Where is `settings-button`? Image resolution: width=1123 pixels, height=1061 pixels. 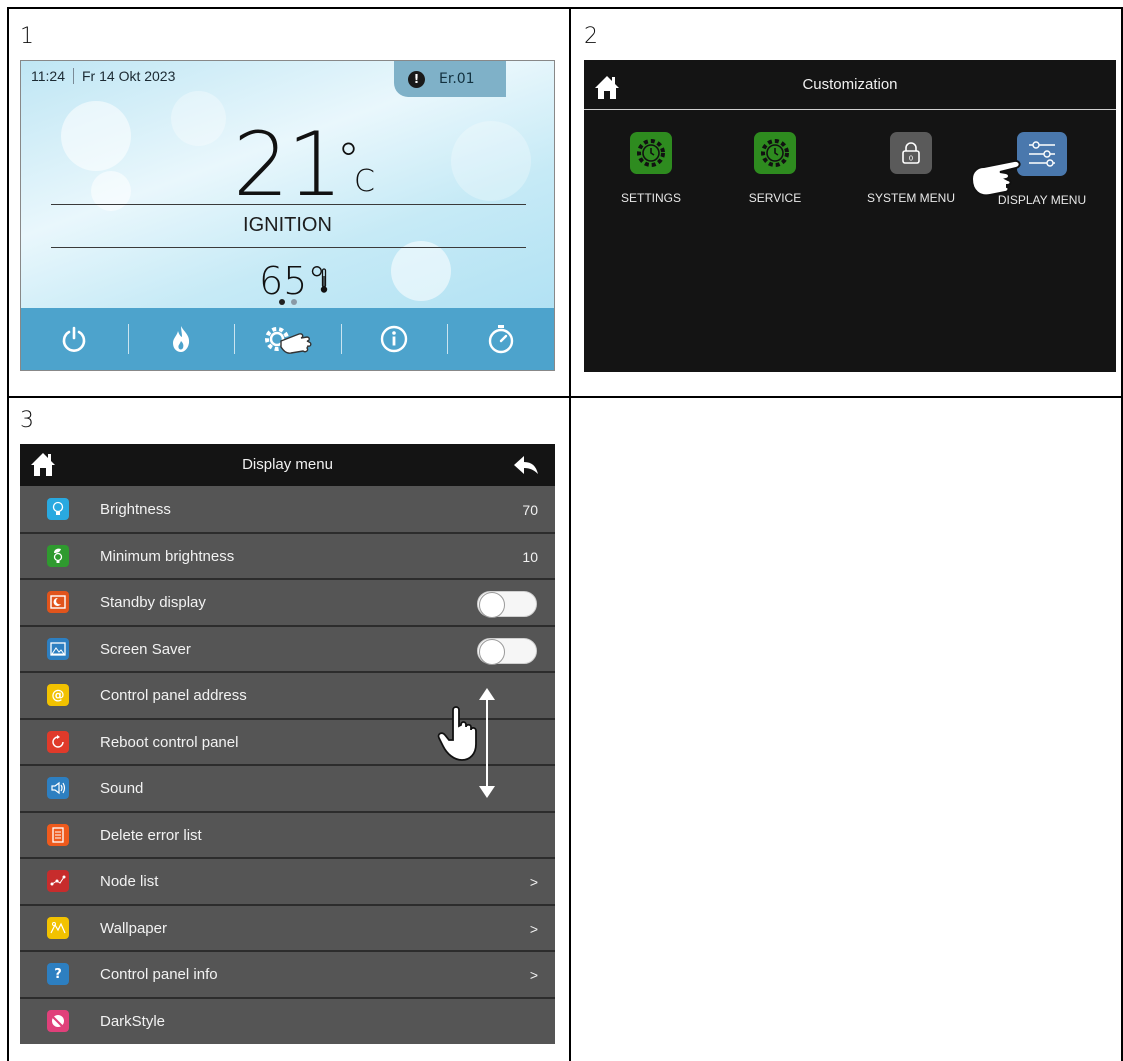 settings-button is located at coordinates (287, 339).